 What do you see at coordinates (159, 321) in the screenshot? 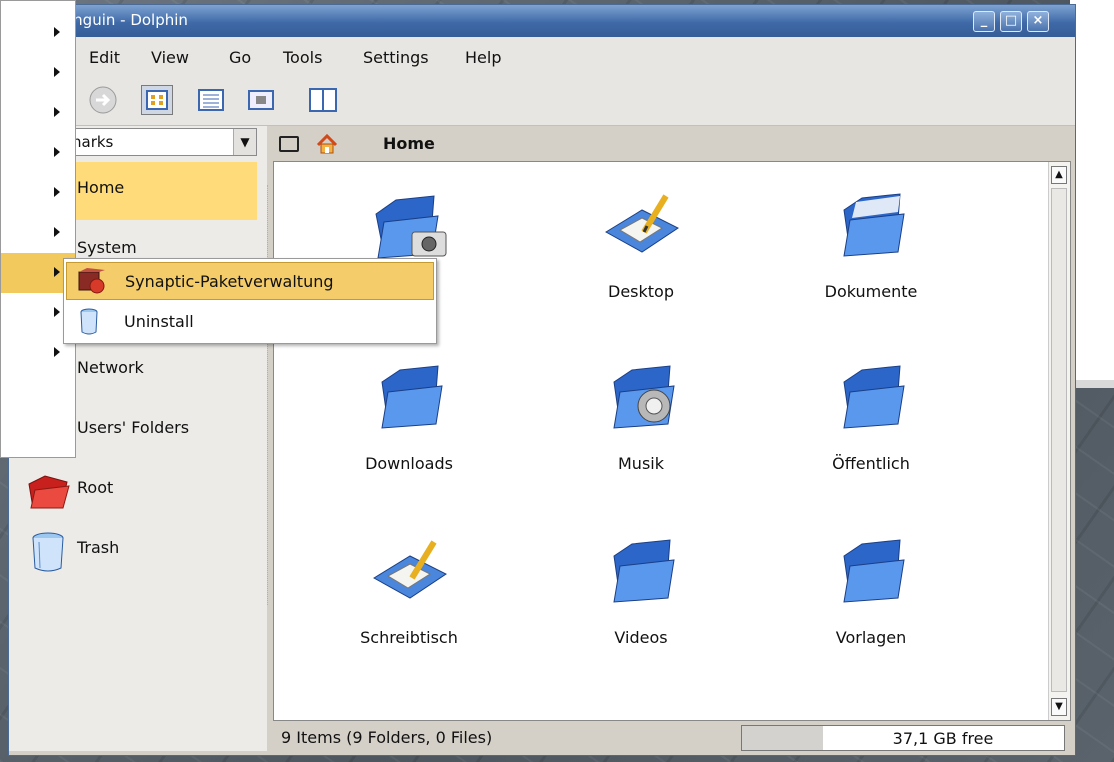
I see `menu-item-label: Uninstall` at bounding box center [159, 321].